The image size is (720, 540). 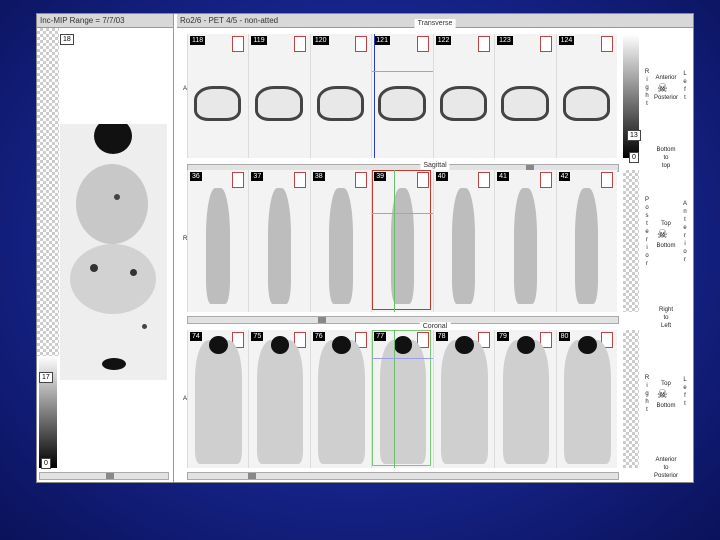 What do you see at coordinates (665, 310) in the screenshot?
I see `sagittal-below-1: Right` at bounding box center [665, 310].